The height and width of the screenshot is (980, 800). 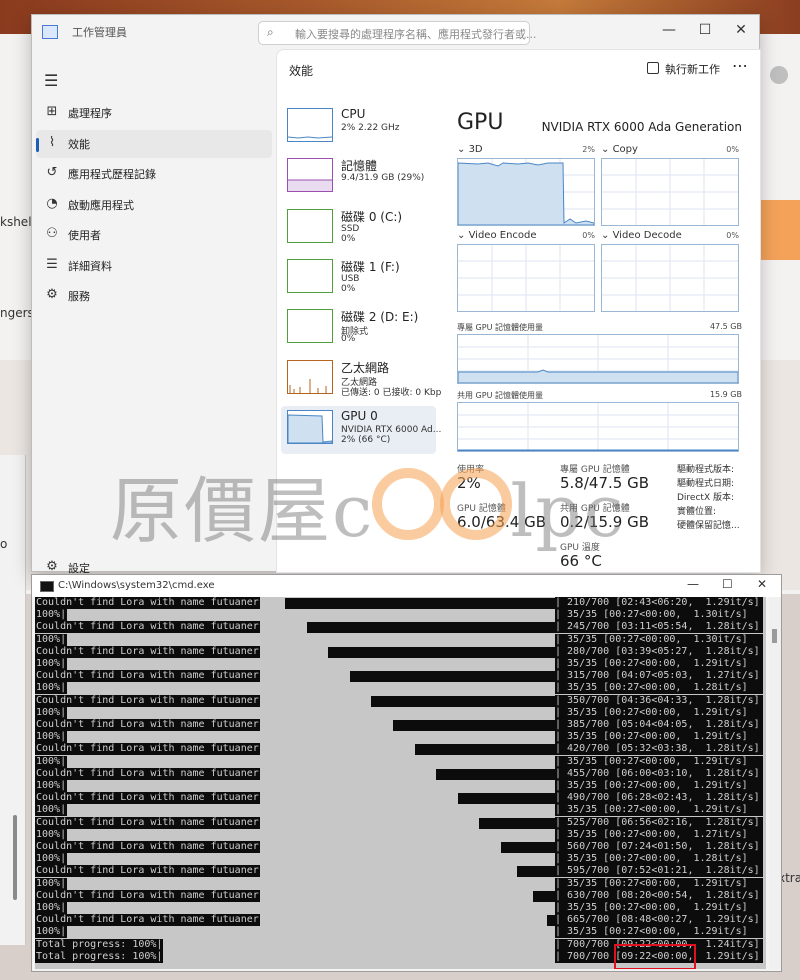 I want to click on gpu-title: GPU, so click(x=480, y=122).